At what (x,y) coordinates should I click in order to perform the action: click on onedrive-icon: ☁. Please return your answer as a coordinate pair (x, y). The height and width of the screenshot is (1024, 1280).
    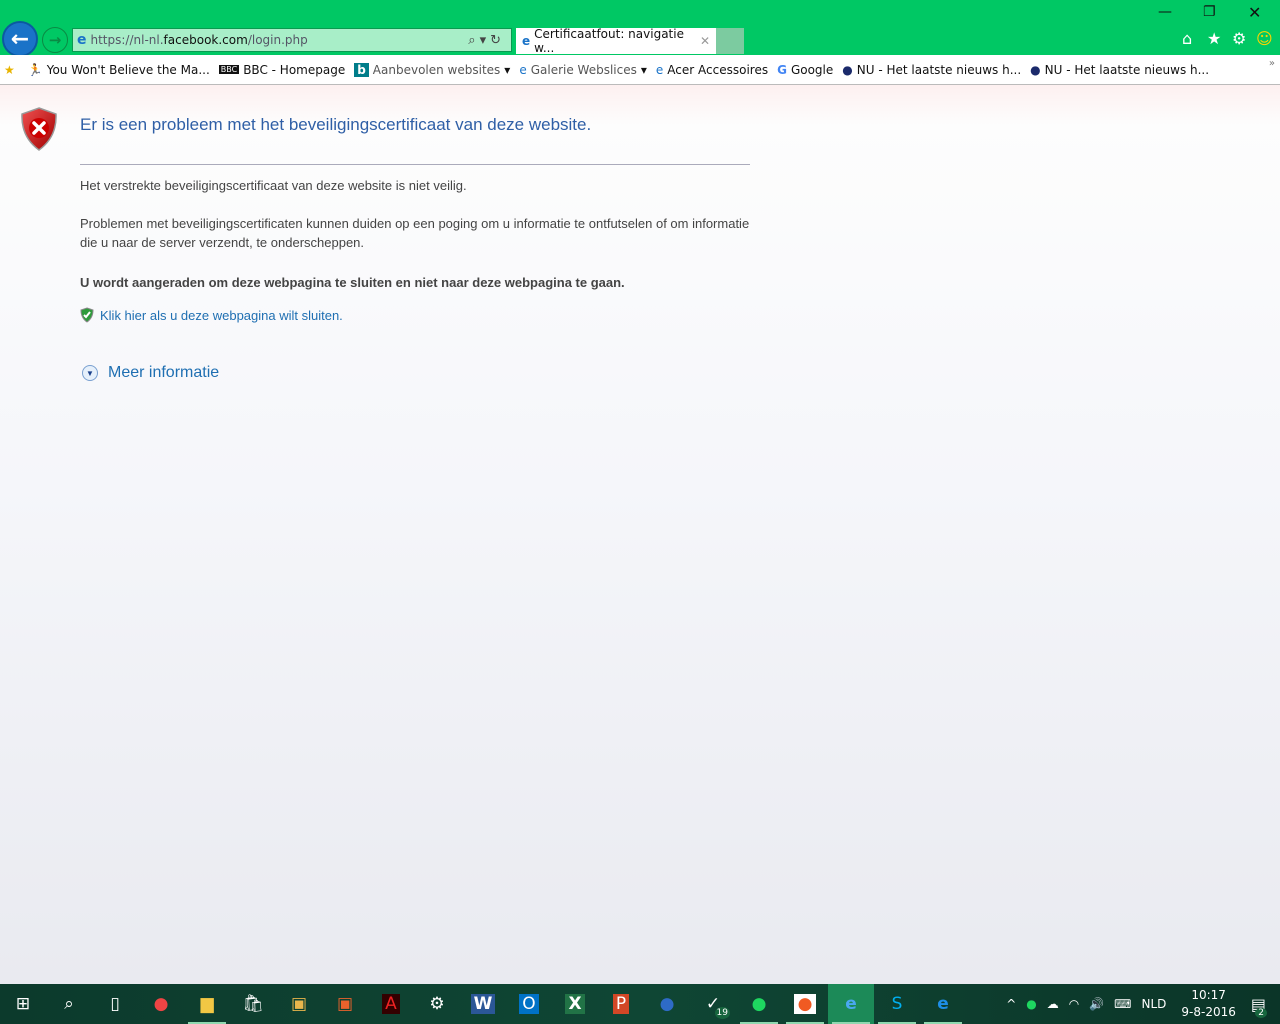
    Looking at the image, I should click on (1053, 1004).